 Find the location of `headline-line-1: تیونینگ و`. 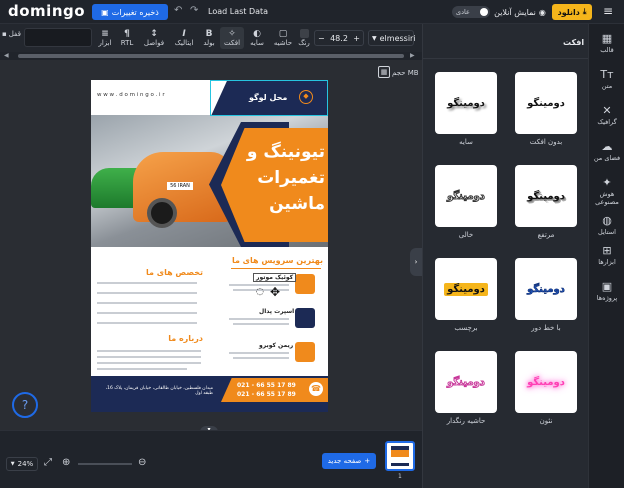

headline-line-1: تیونینگ و is located at coordinates (280, 152).